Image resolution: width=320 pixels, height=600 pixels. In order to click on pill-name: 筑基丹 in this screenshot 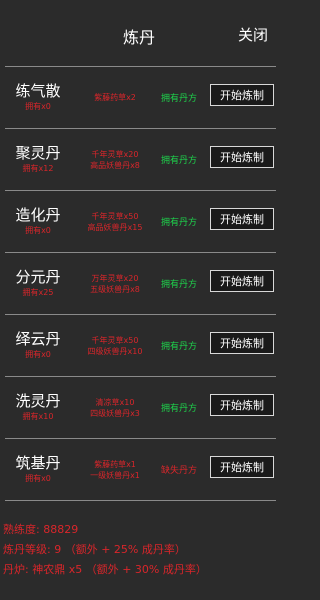, I will do `click(38, 463)`.